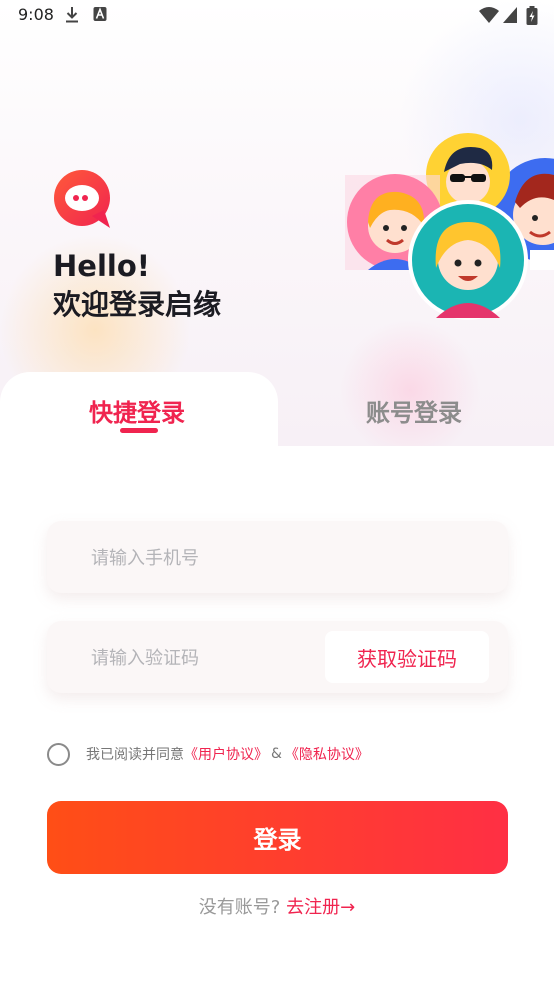 This screenshot has width=554, height=984. I want to click on avatars-illustration, so click(447, 230).